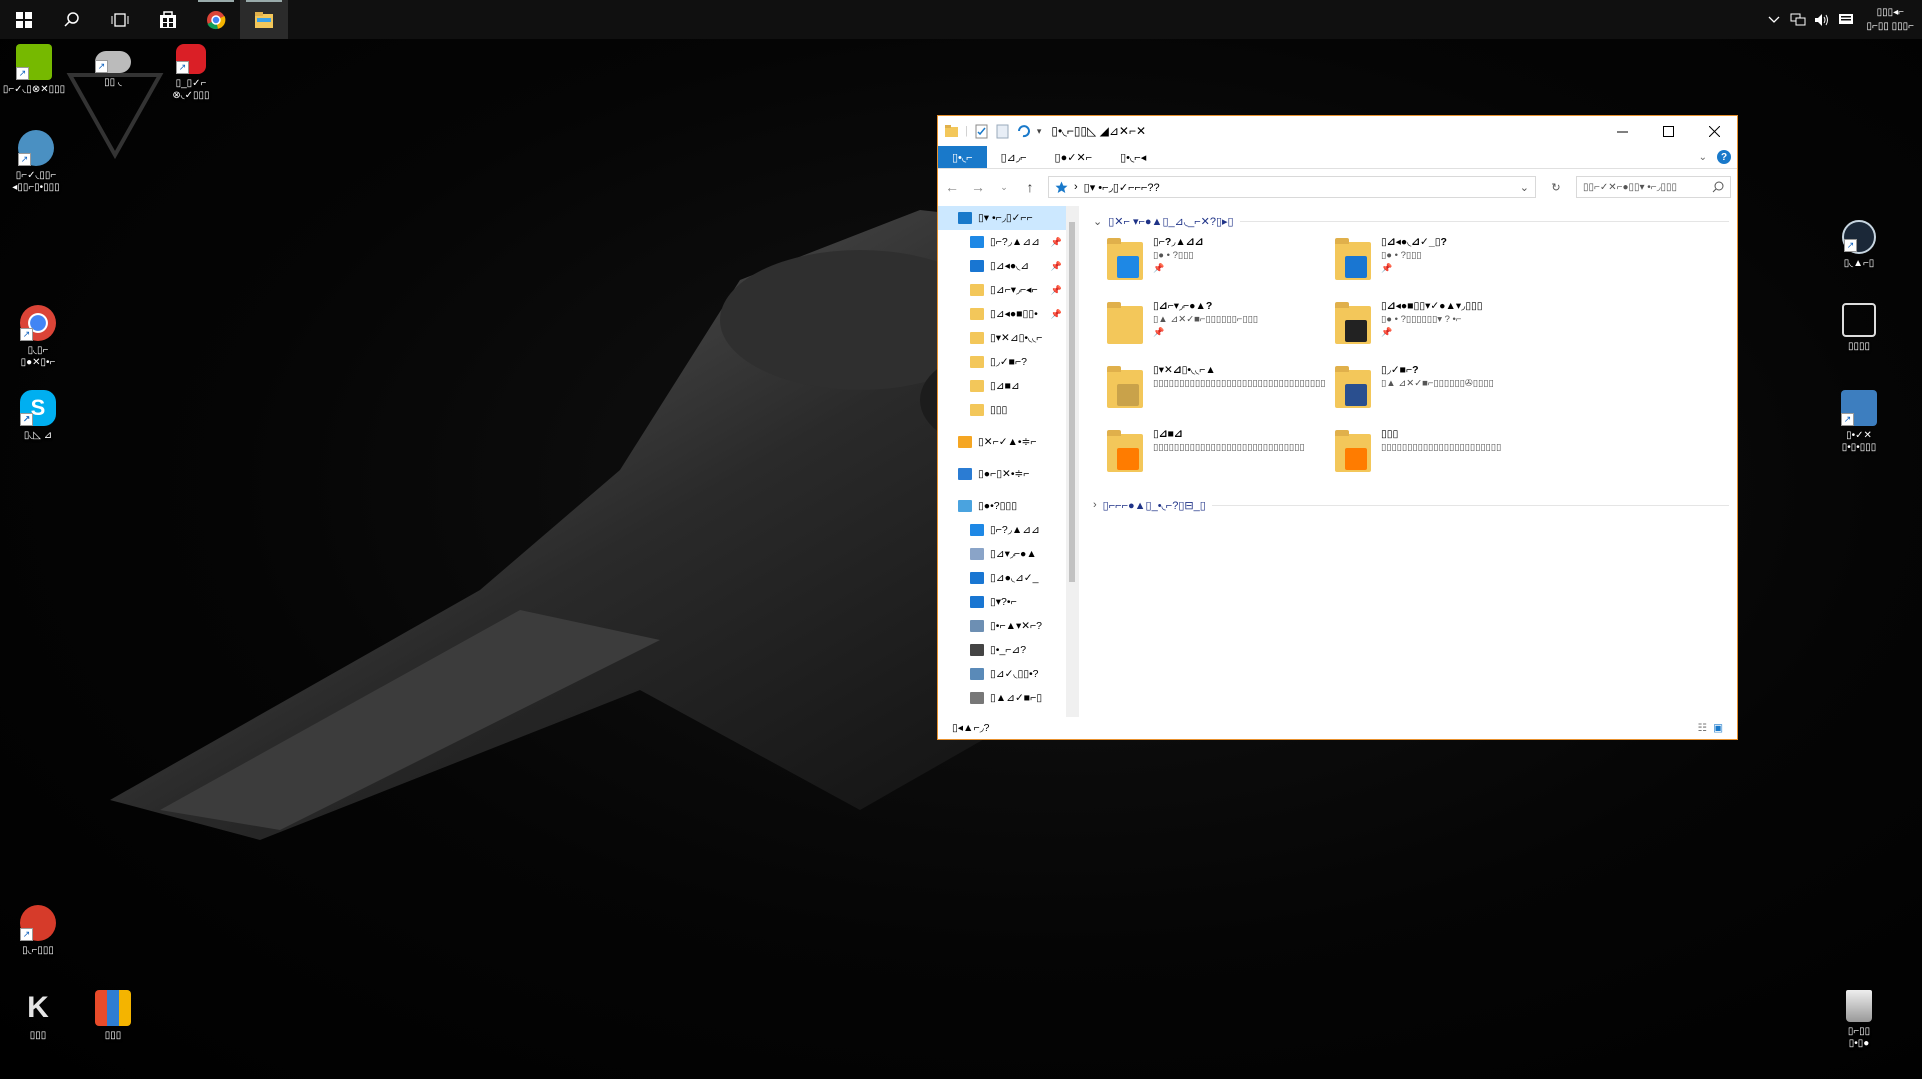 This screenshot has height=1079, width=1922. What do you see at coordinates (1622, 131) in the screenshot?
I see `minimize-button` at bounding box center [1622, 131].